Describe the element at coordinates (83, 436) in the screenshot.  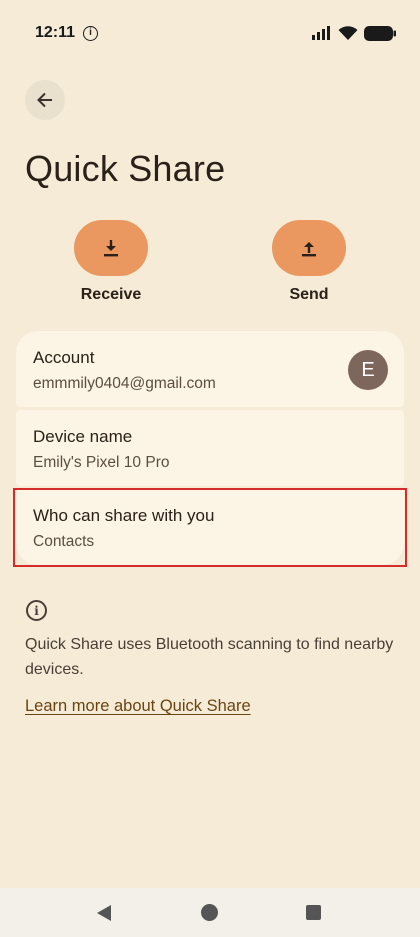
I see `device-name-title: Device name` at that location.